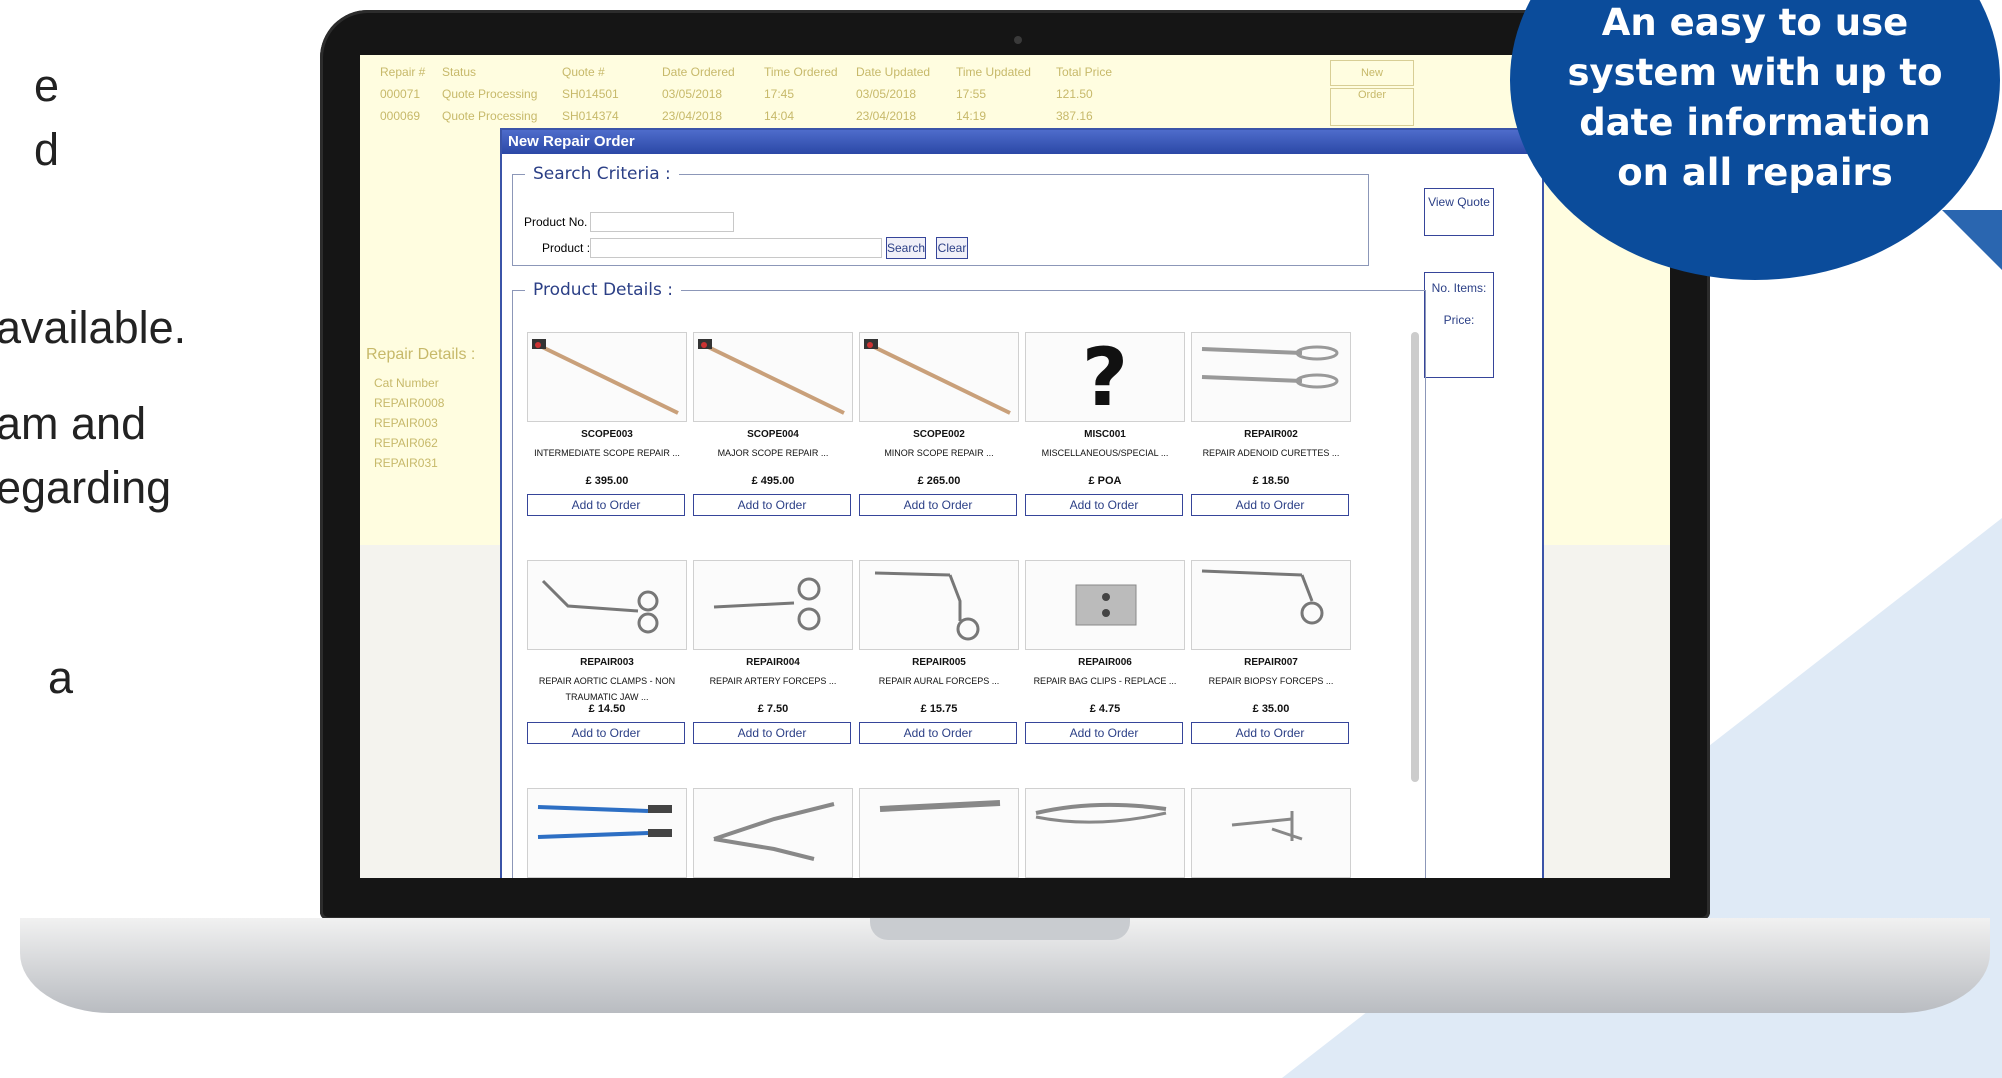  I want to click on no-items-label: No. Items:, so click(1459, 288).